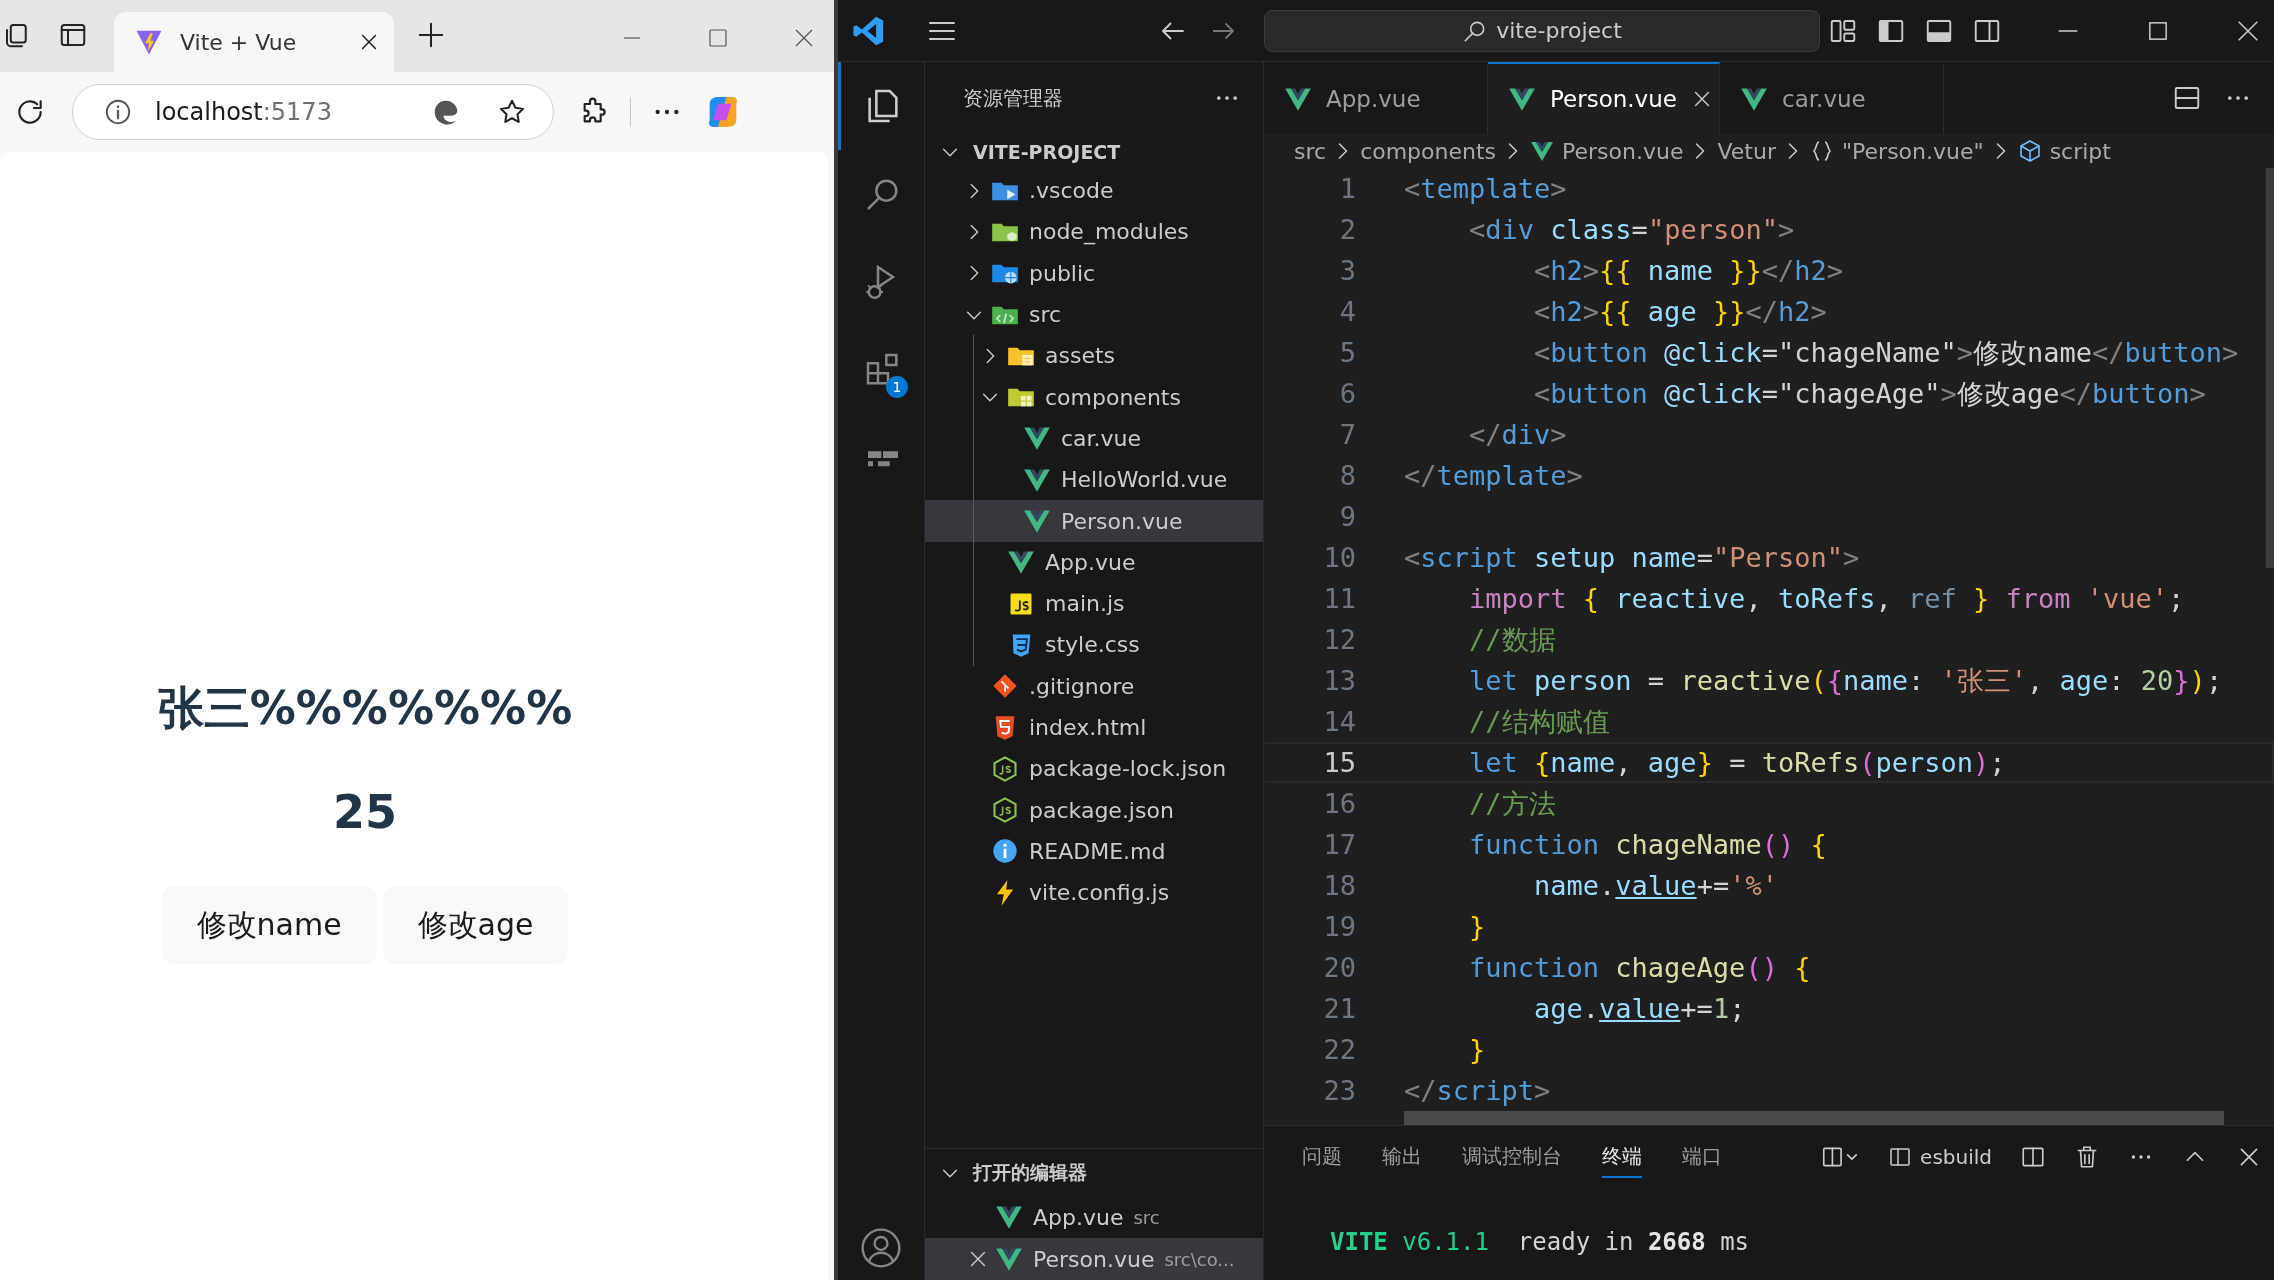  Describe the element at coordinates (1013, 98) in the screenshot. I see `panel-title: 资源管理器` at that location.